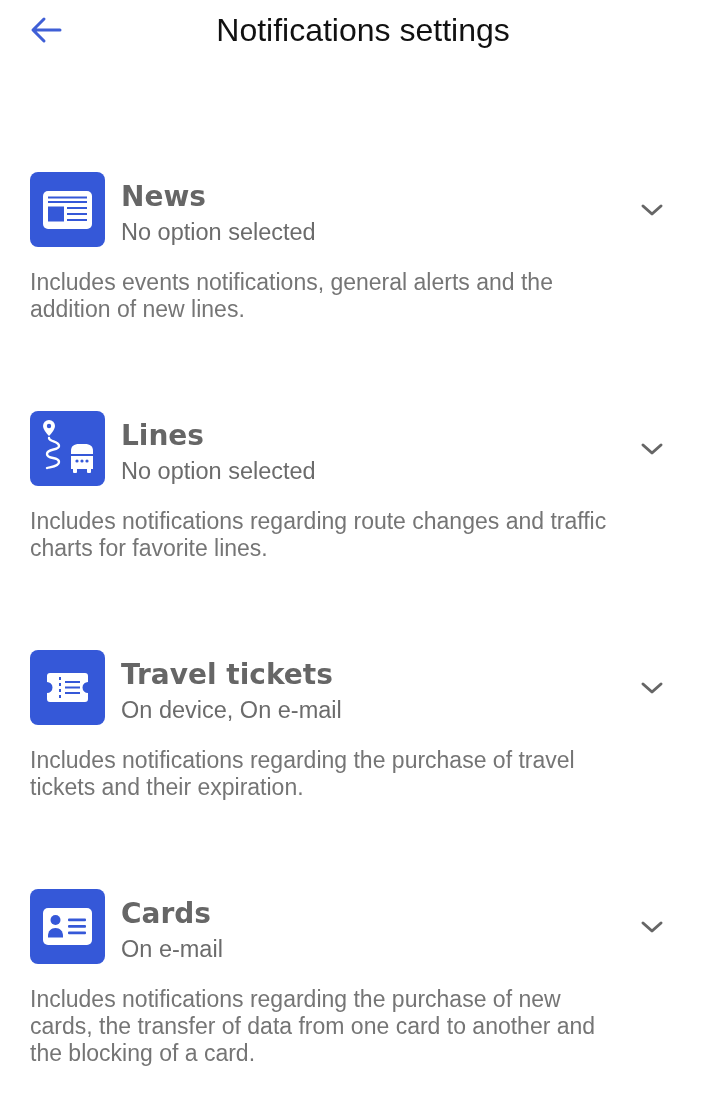  What do you see at coordinates (172, 949) in the screenshot?
I see `section-status: On e-mail` at bounding box center [172, 949].